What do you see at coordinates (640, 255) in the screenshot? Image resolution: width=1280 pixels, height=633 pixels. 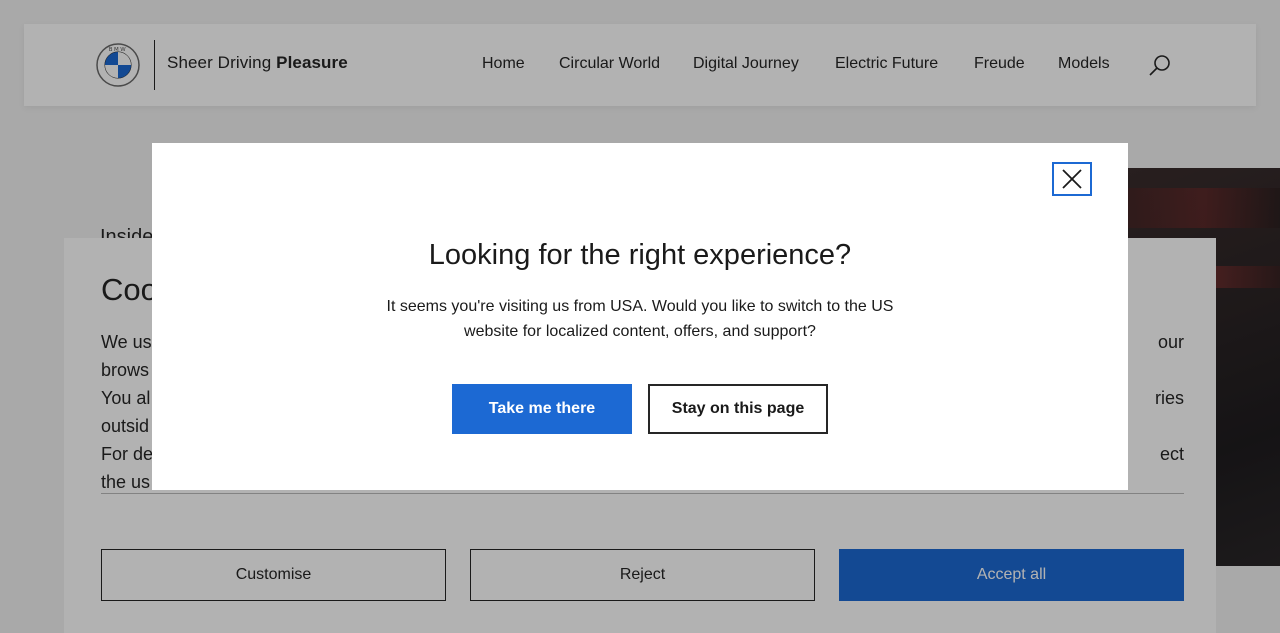 I see `modal-title: Looking for the right experience?` at bounding box center [640, 255].